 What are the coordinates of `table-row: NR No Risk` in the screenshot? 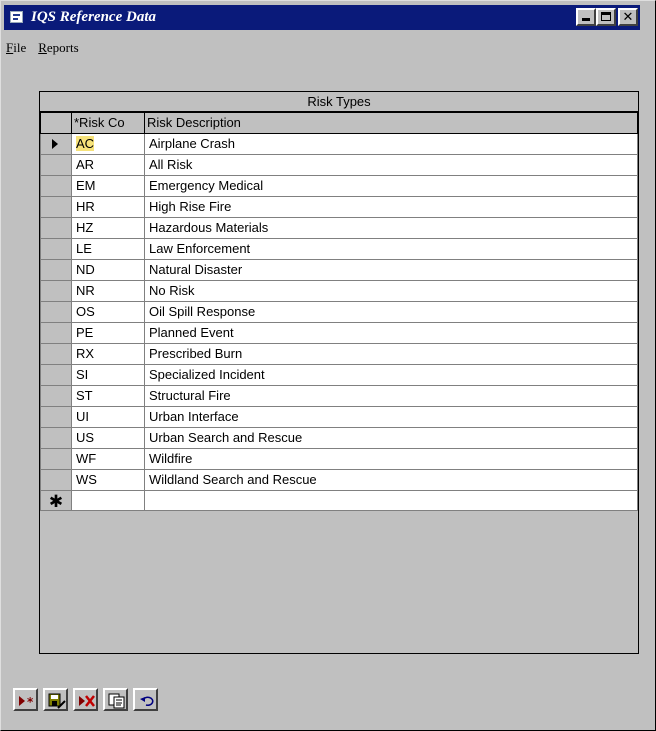 It's located at (339, 291).